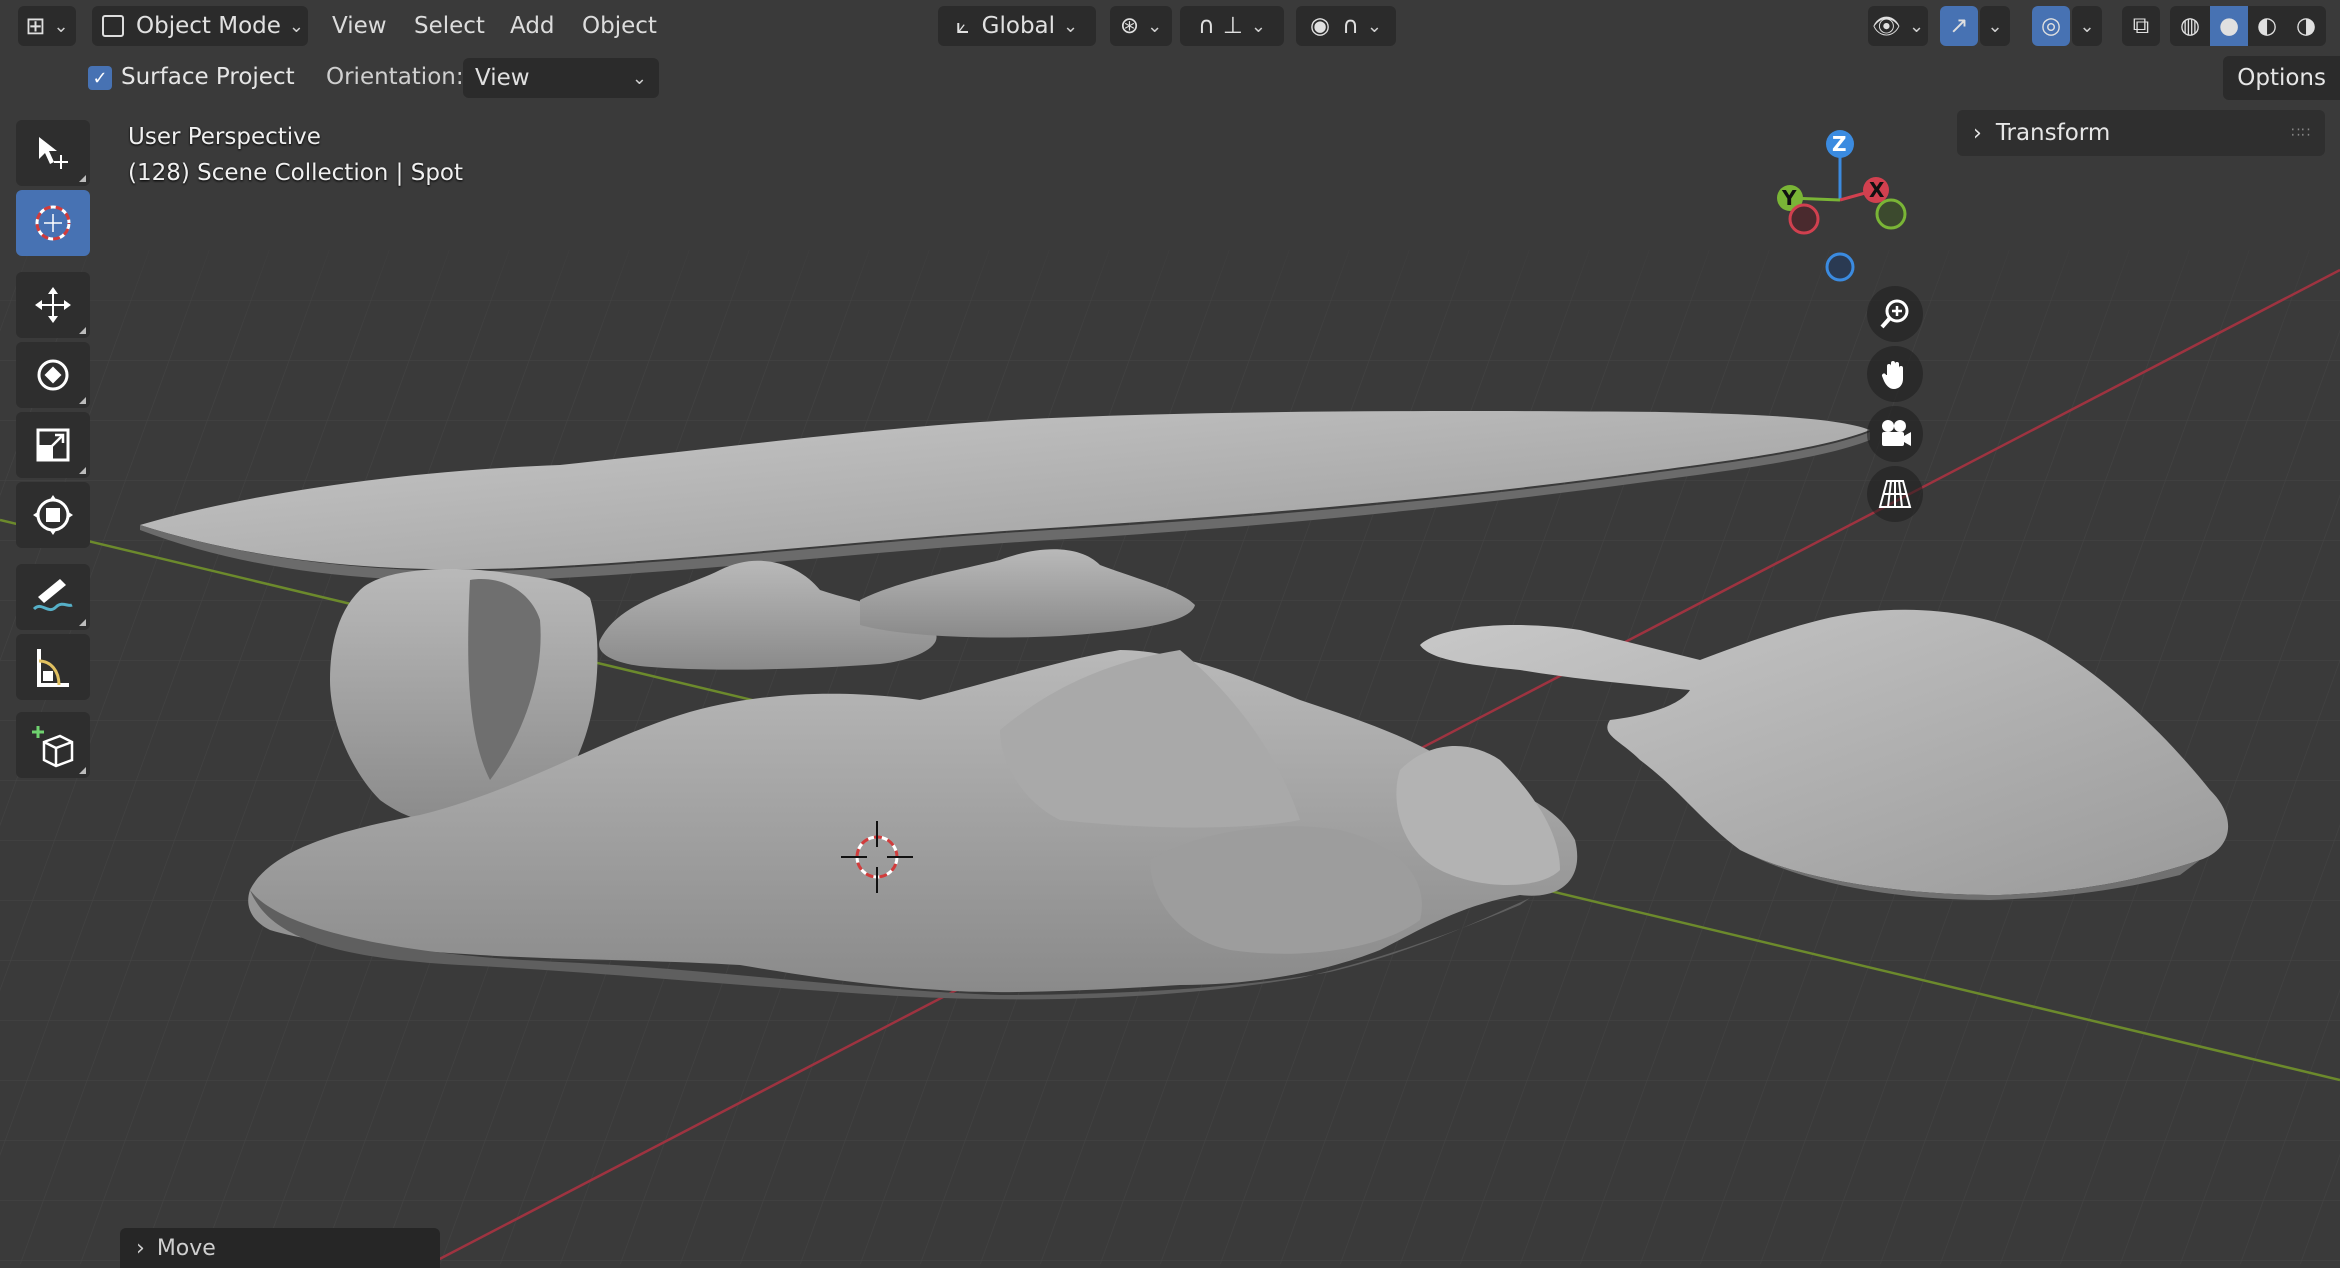 This screenshot has width=2340, height=1268. Describe the element at coordinates (208, 77) in the screenshot. I see `surface-project-label: Surface Project` at that location.